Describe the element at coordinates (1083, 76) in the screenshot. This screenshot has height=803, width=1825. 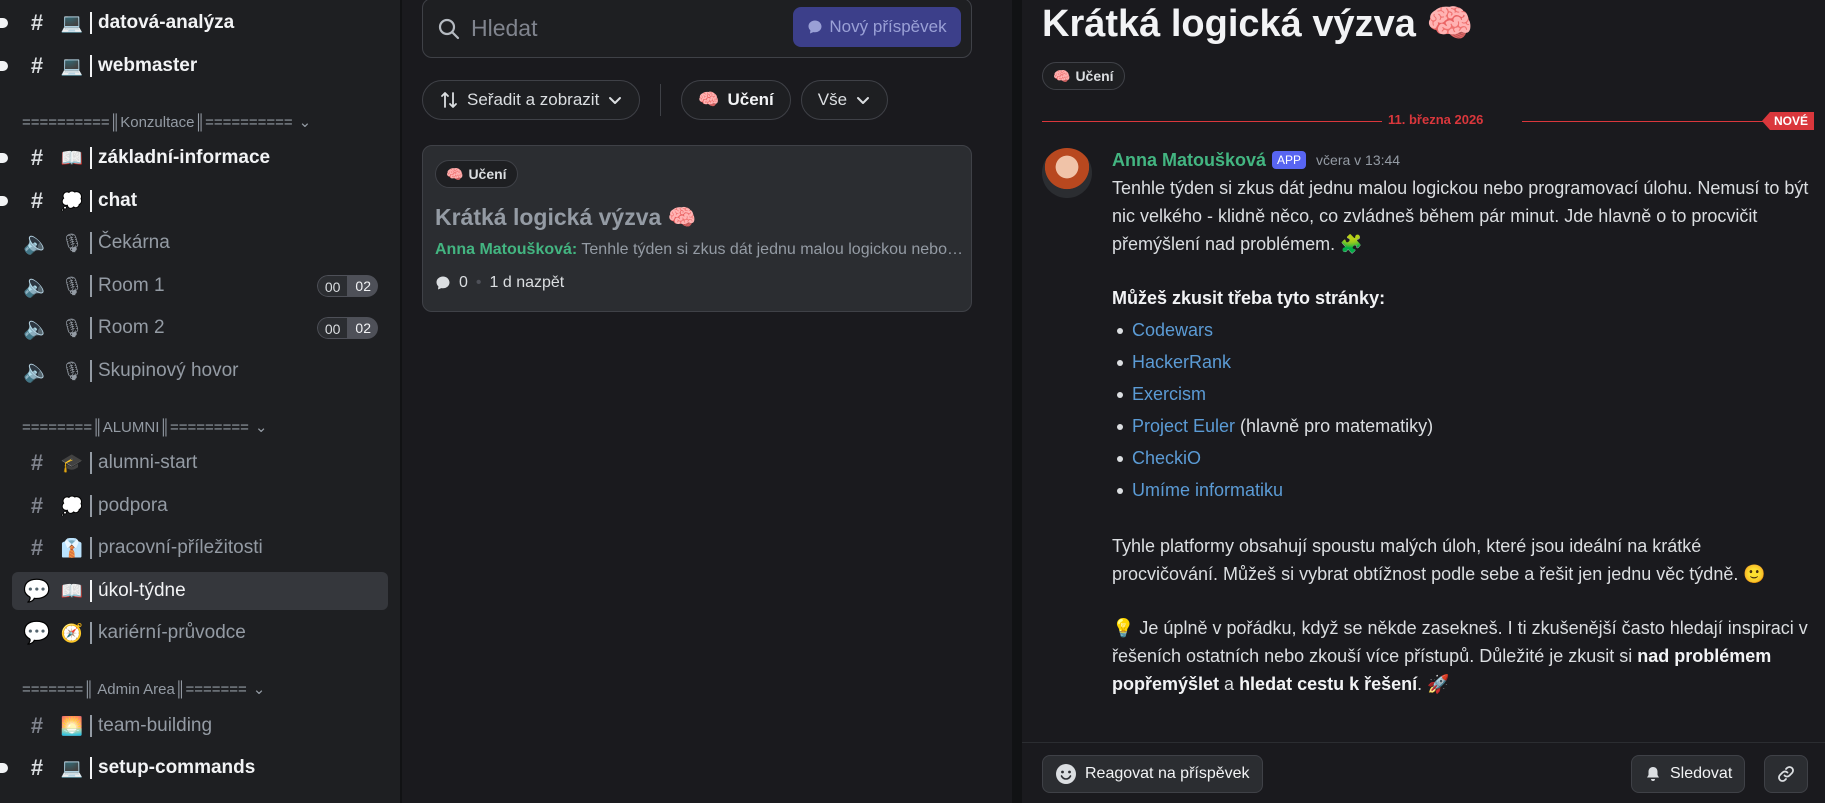
I see `thread-tag: 🧠 Učení` at that location.